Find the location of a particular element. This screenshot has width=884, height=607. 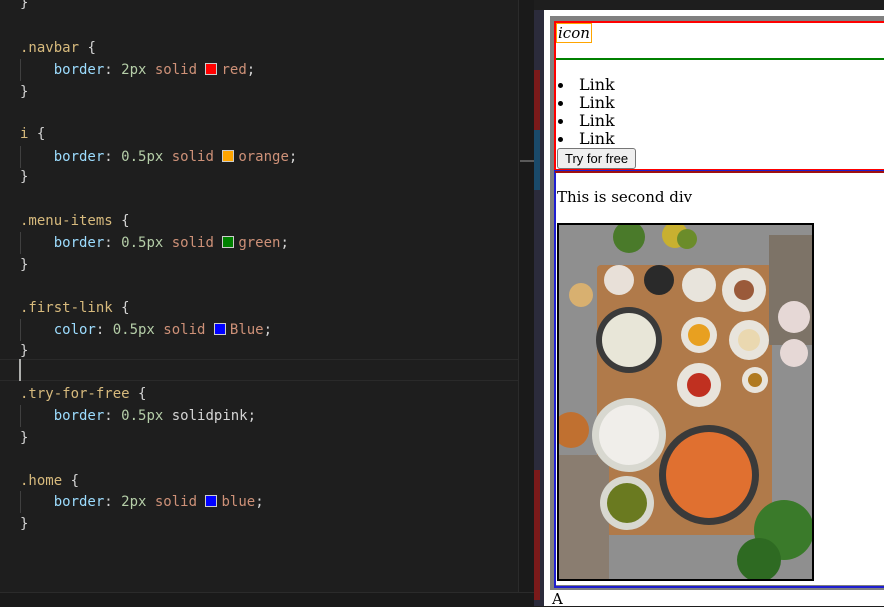

code-line: .first-link { is located at coordinates (75, 308).